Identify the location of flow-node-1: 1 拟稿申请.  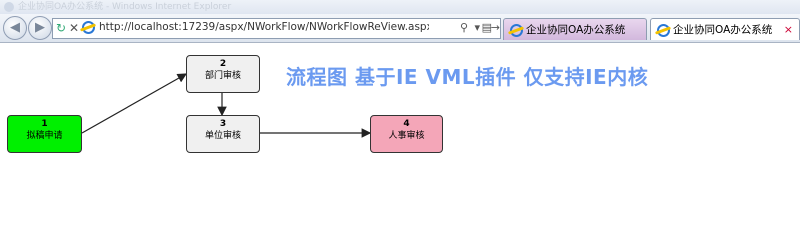
(44, 134).